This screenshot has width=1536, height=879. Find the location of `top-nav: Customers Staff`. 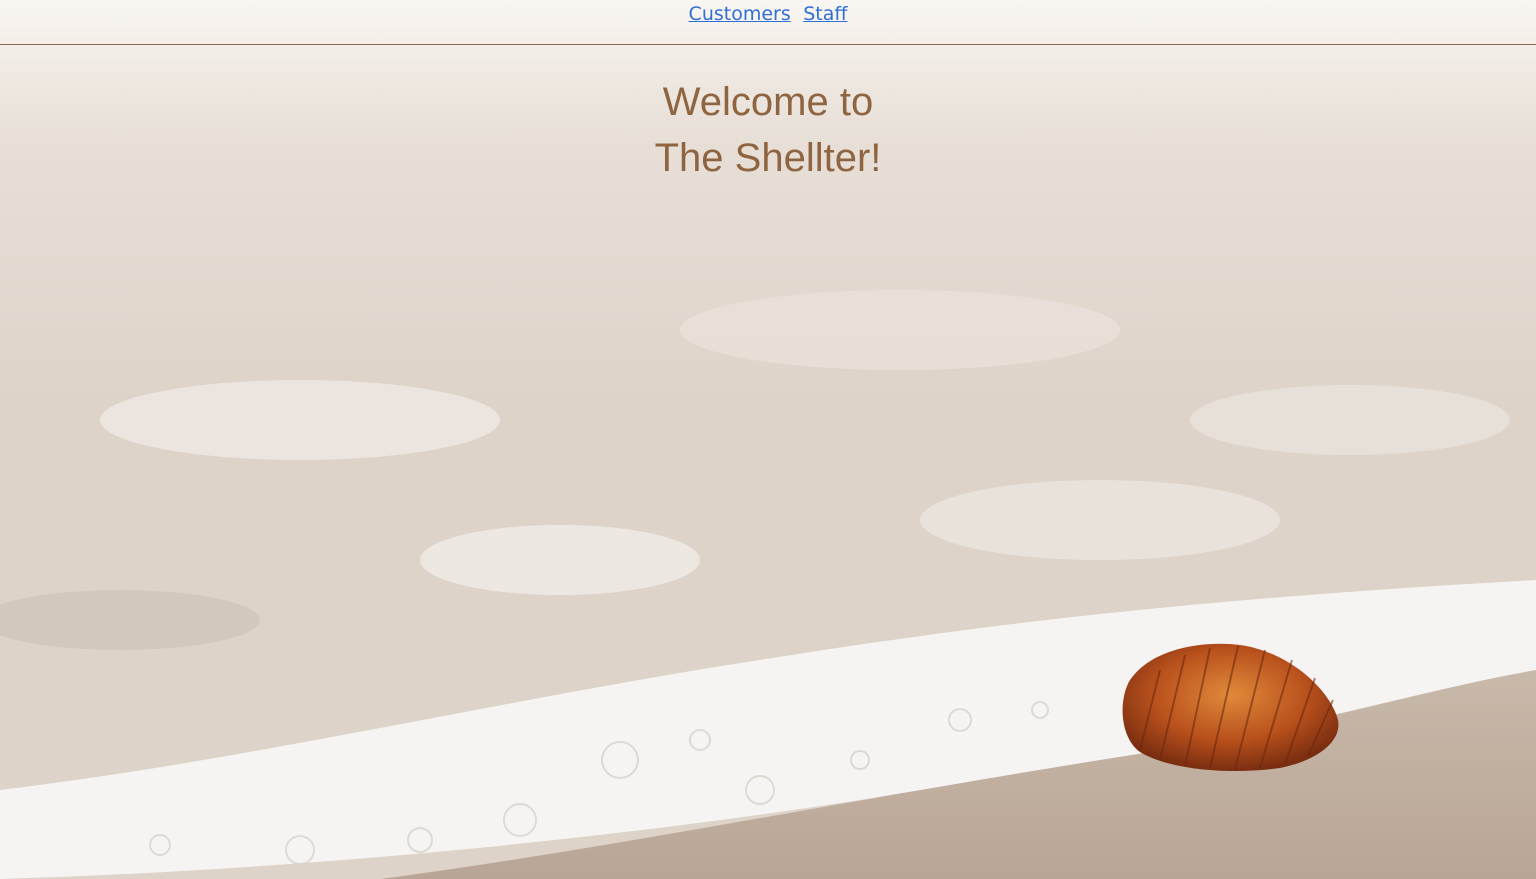

top-nav: Customers Staff is located at coordinates (768, 22).